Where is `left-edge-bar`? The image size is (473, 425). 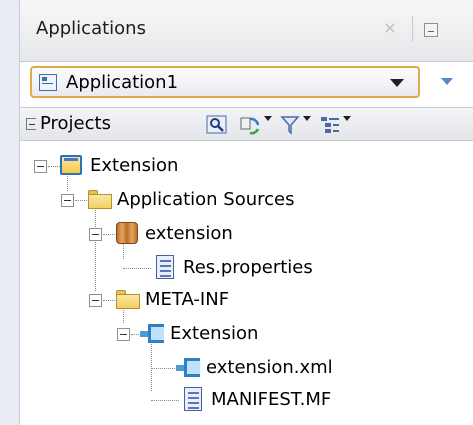 left-edge-bar is located at coordinates (10, 212).